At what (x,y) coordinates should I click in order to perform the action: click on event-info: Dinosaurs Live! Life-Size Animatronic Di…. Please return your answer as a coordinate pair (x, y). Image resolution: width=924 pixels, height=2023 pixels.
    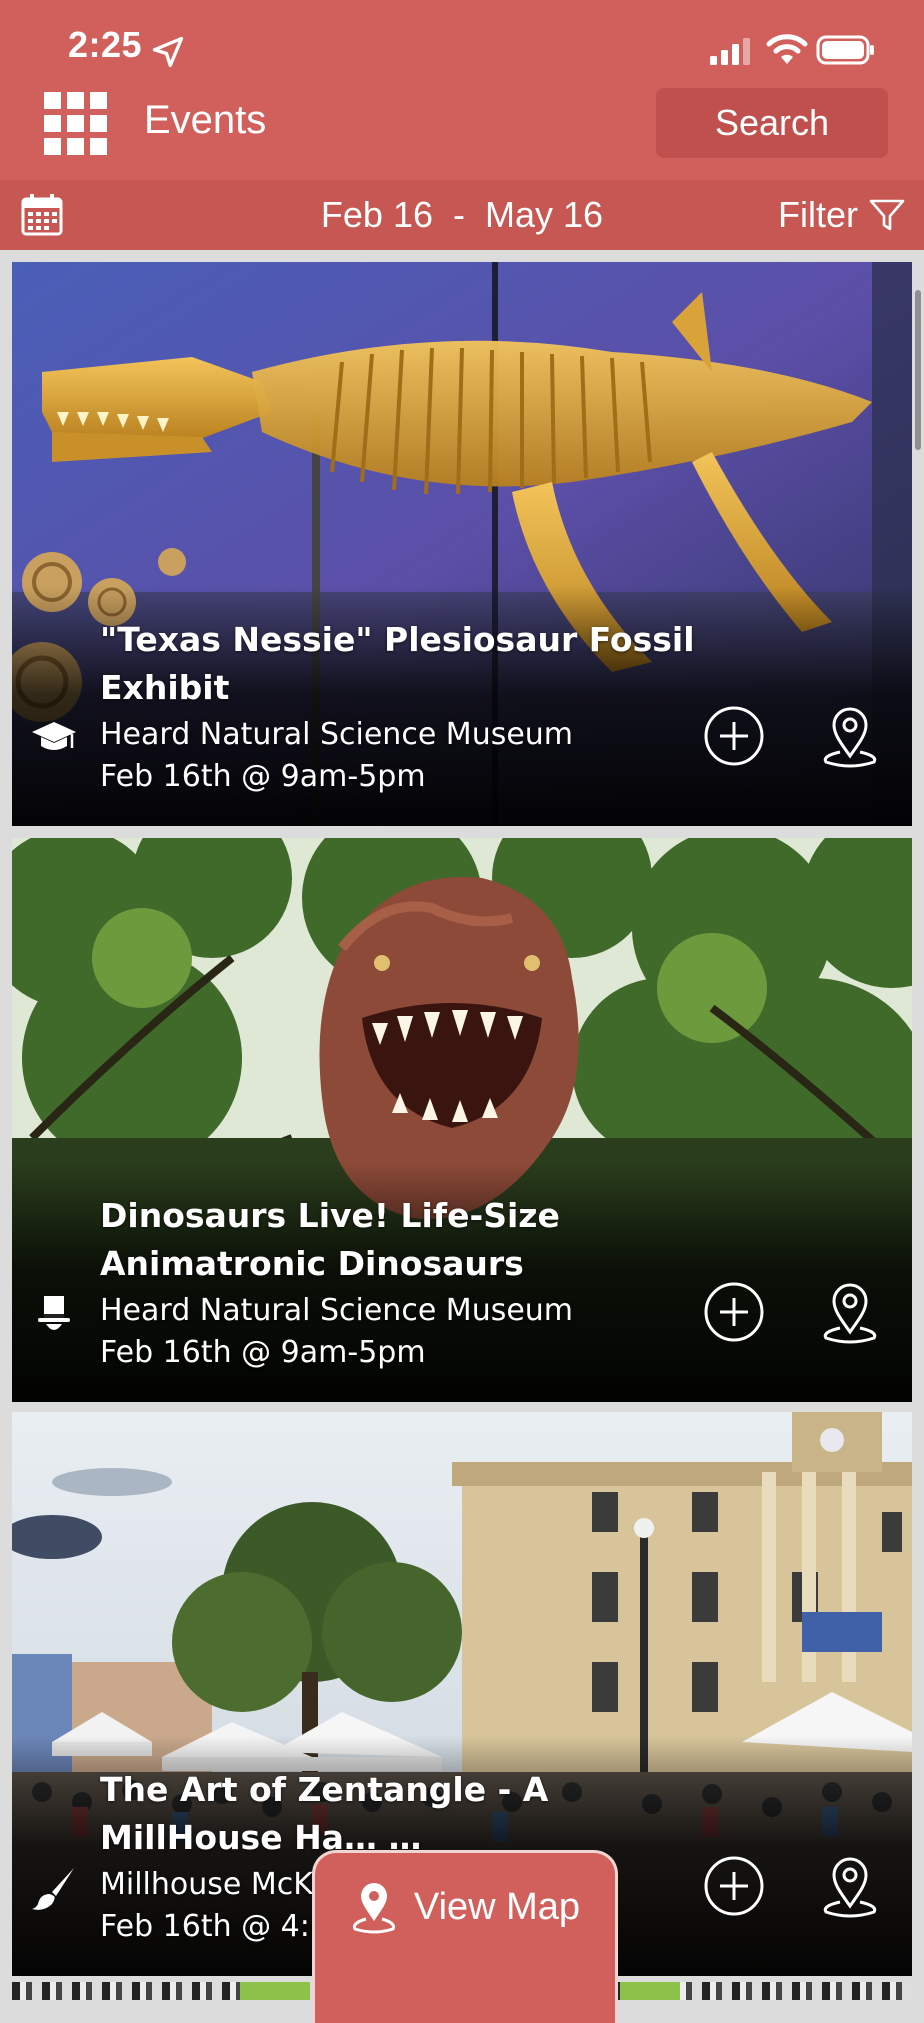
    Looking at the image, I should click on (380, 1283).